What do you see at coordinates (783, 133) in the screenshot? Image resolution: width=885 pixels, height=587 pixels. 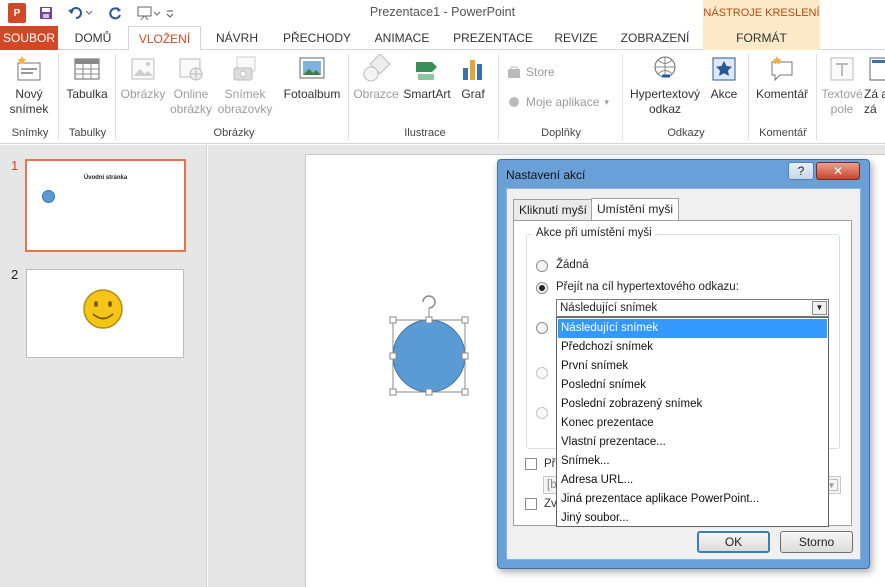 I see `group-label-comments: Komentář` at bounding box center [783, 133].